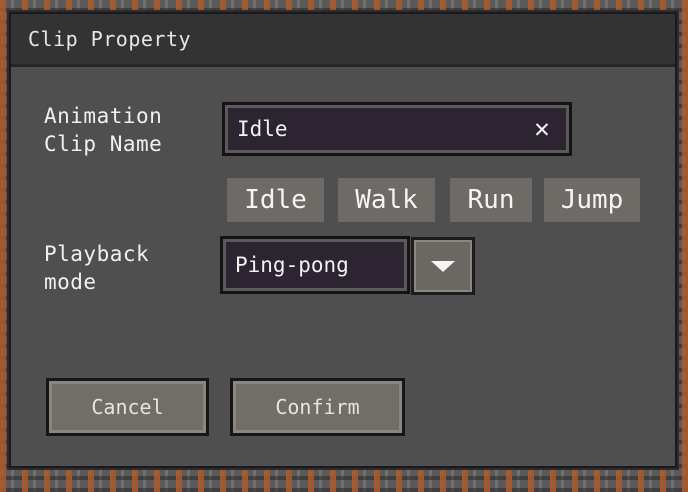  Describe the element at coordinates (317, 407) in the screenshot. I see `confirm-button: Confirm` at that location.